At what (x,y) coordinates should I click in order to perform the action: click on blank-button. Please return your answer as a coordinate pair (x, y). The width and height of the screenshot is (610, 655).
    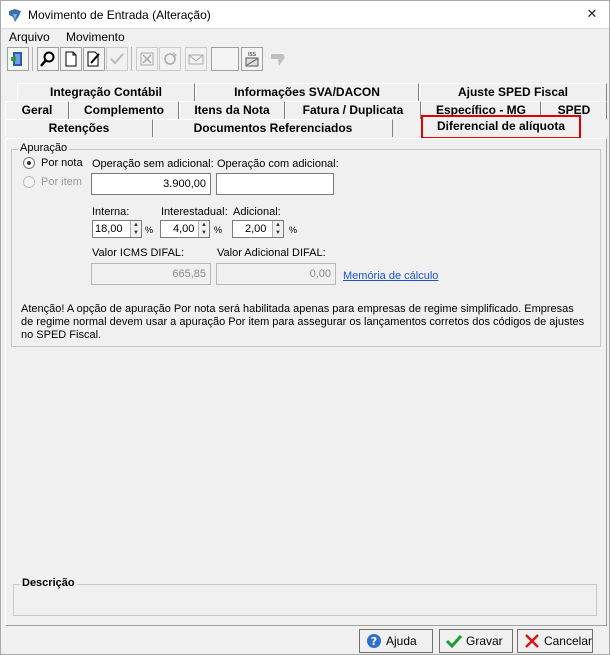
    Looking at the image, I should click on (225, 59).